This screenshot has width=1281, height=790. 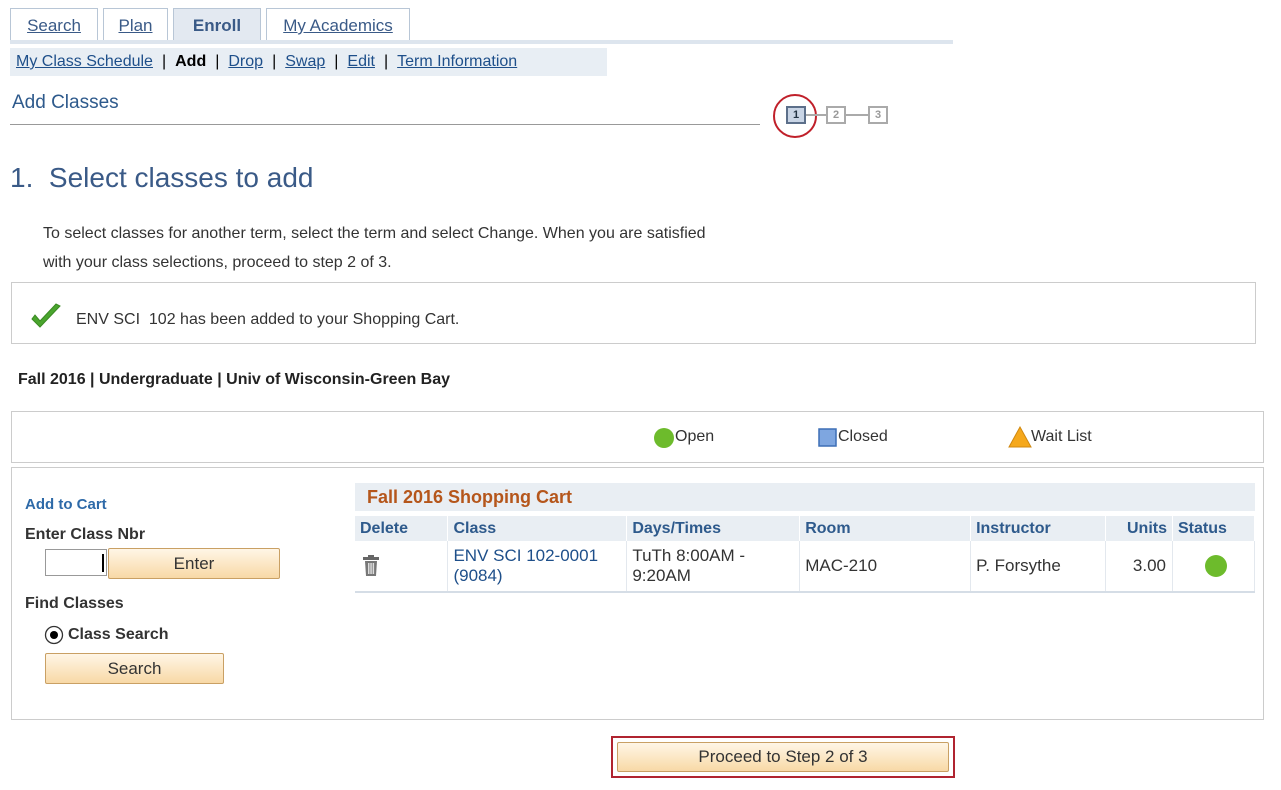 I want to click on room-cell: MAC-210, so click(x=885, y=567).